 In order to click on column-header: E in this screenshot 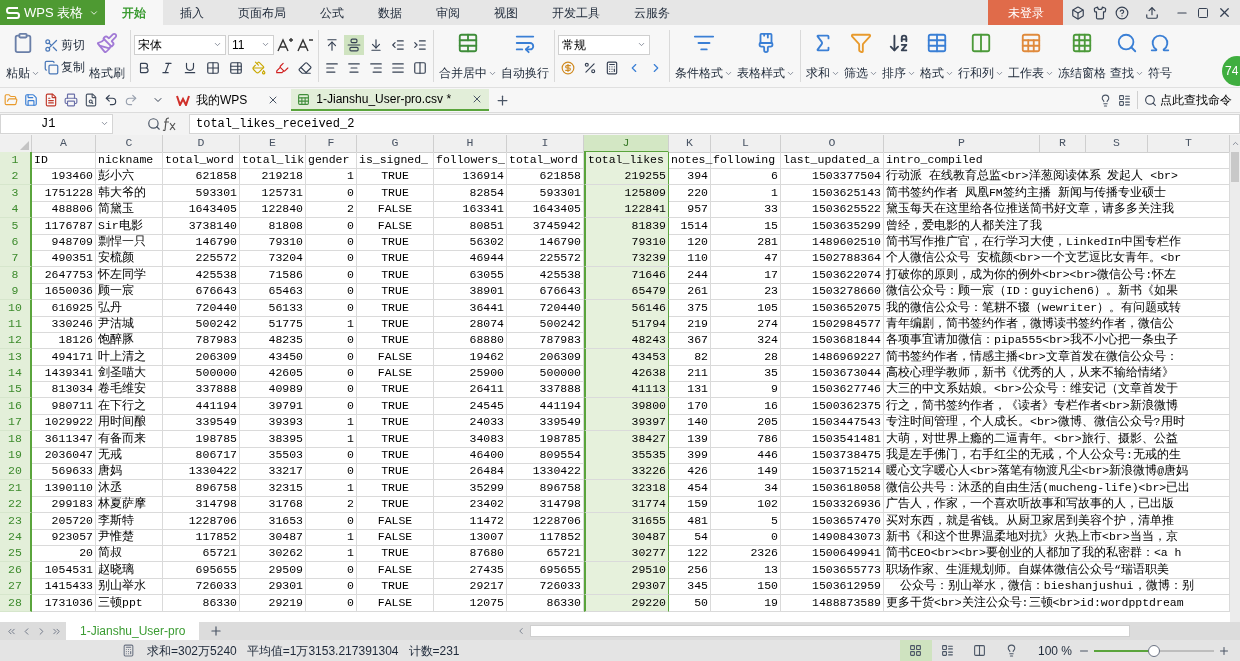, I will do `click(273, 144)`.